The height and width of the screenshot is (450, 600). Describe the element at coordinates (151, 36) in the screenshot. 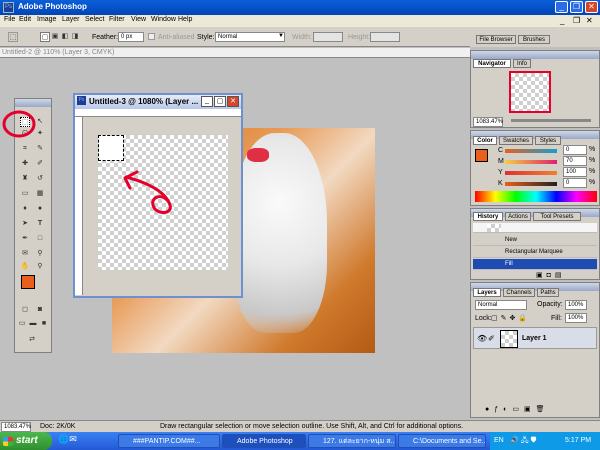

I see `antialiased-checkbox` at that location.